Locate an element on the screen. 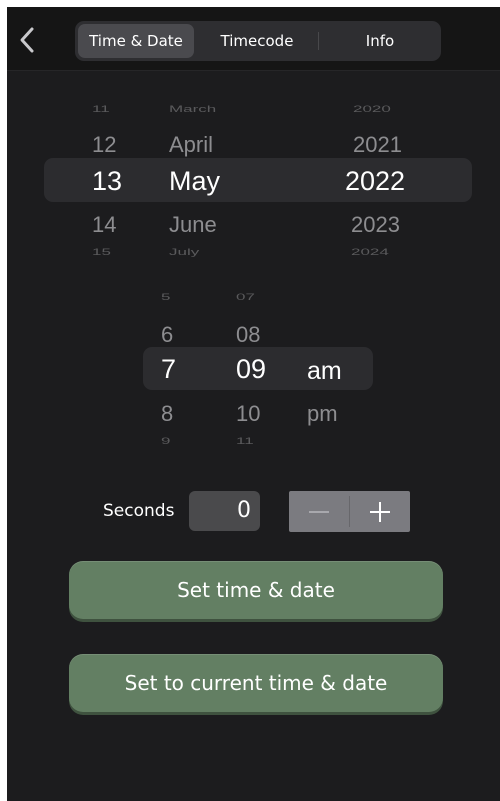  tab-info: Info is located at coordinates (380, 41).